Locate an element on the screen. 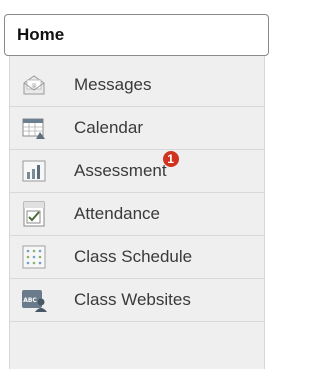 Image resolution: width=320 pixels, height=369 pixels. schedule-grid-icon is located at coordinates (34, 257).